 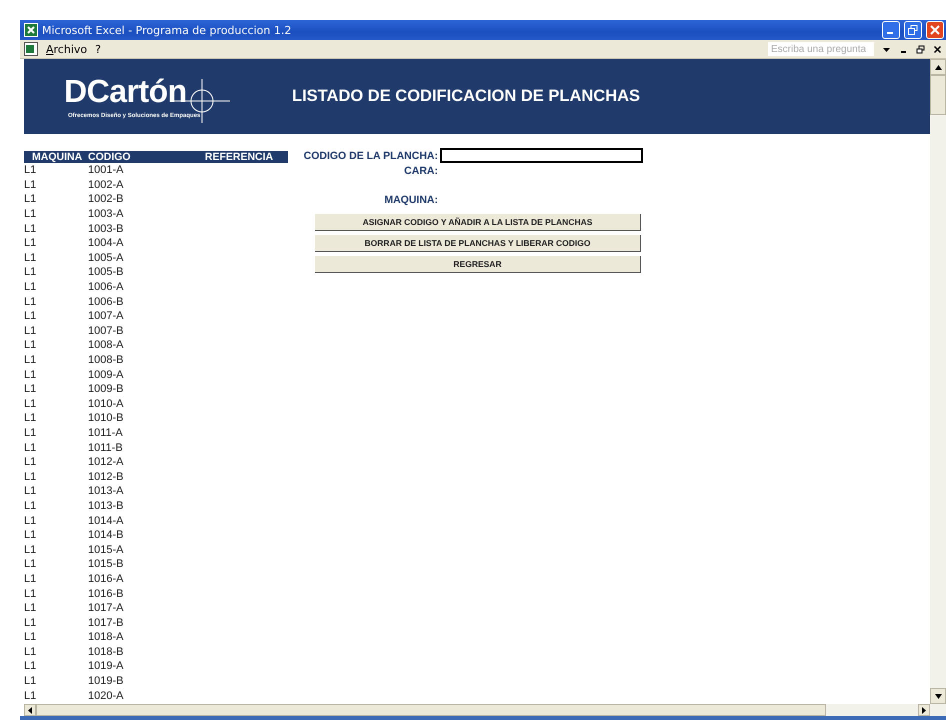 What do you see at coordinates (106, 302) in the screenshot?
I see `table-cell-text: 1006-B` at bounding box center [106, 302].